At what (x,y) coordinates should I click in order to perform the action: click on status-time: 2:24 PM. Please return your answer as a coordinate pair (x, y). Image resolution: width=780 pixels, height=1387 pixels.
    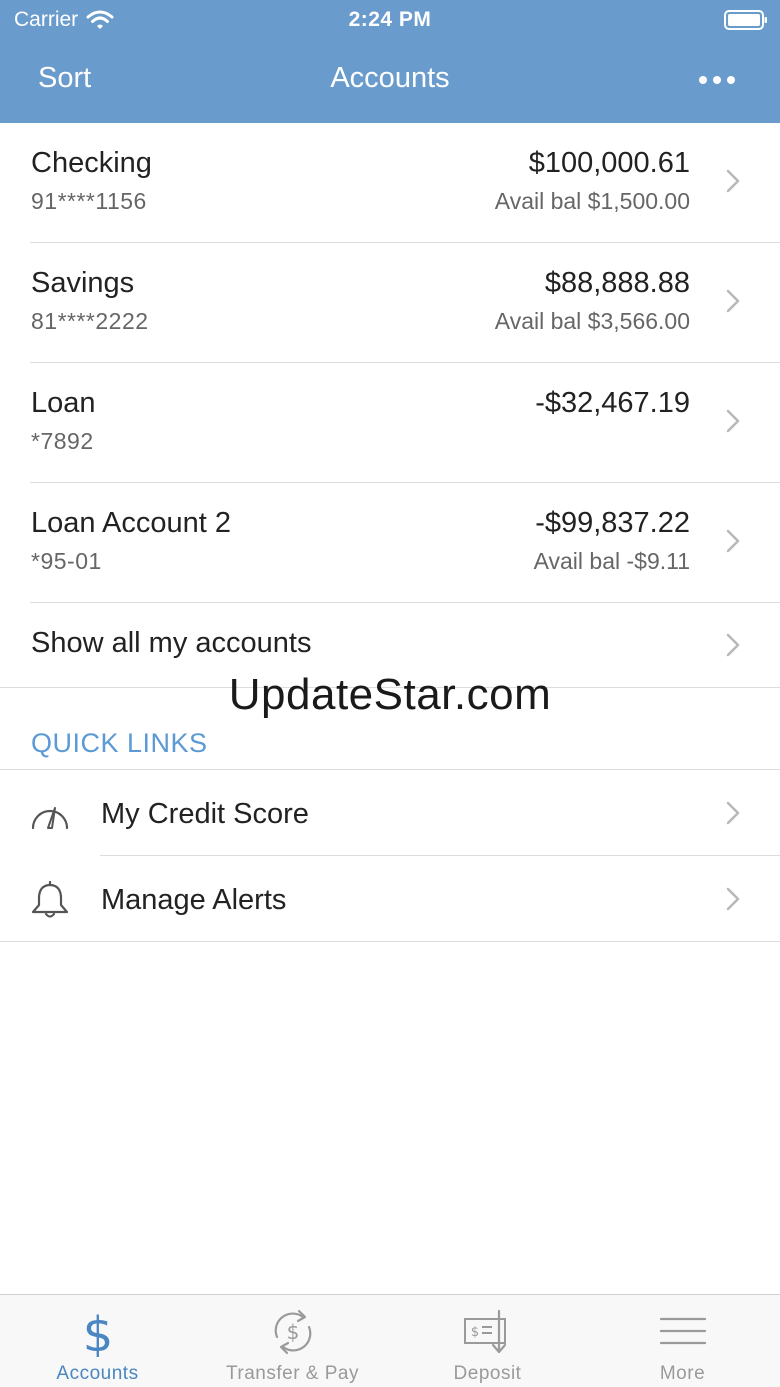
    Looking at the image, I should click on (390, 19).